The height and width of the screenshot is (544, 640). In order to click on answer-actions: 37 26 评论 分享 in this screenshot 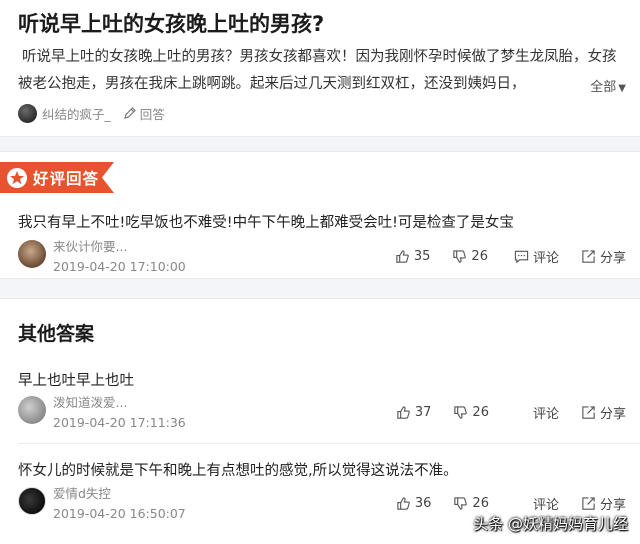, I will do `click(500, 412)`.